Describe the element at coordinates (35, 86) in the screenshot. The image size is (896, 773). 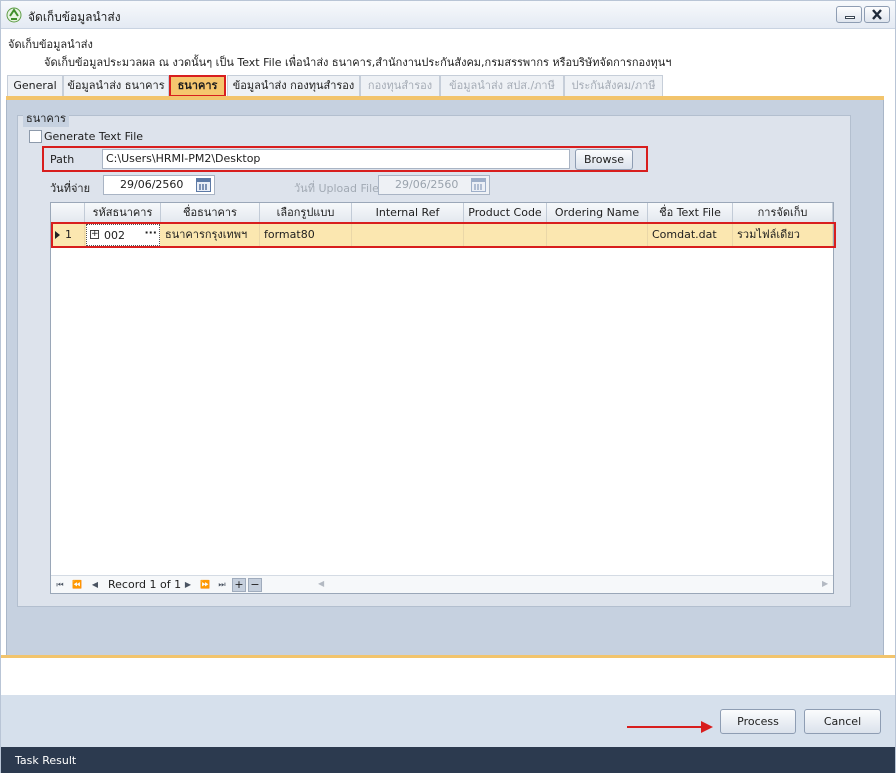
I see `tab-general: General` at that location.